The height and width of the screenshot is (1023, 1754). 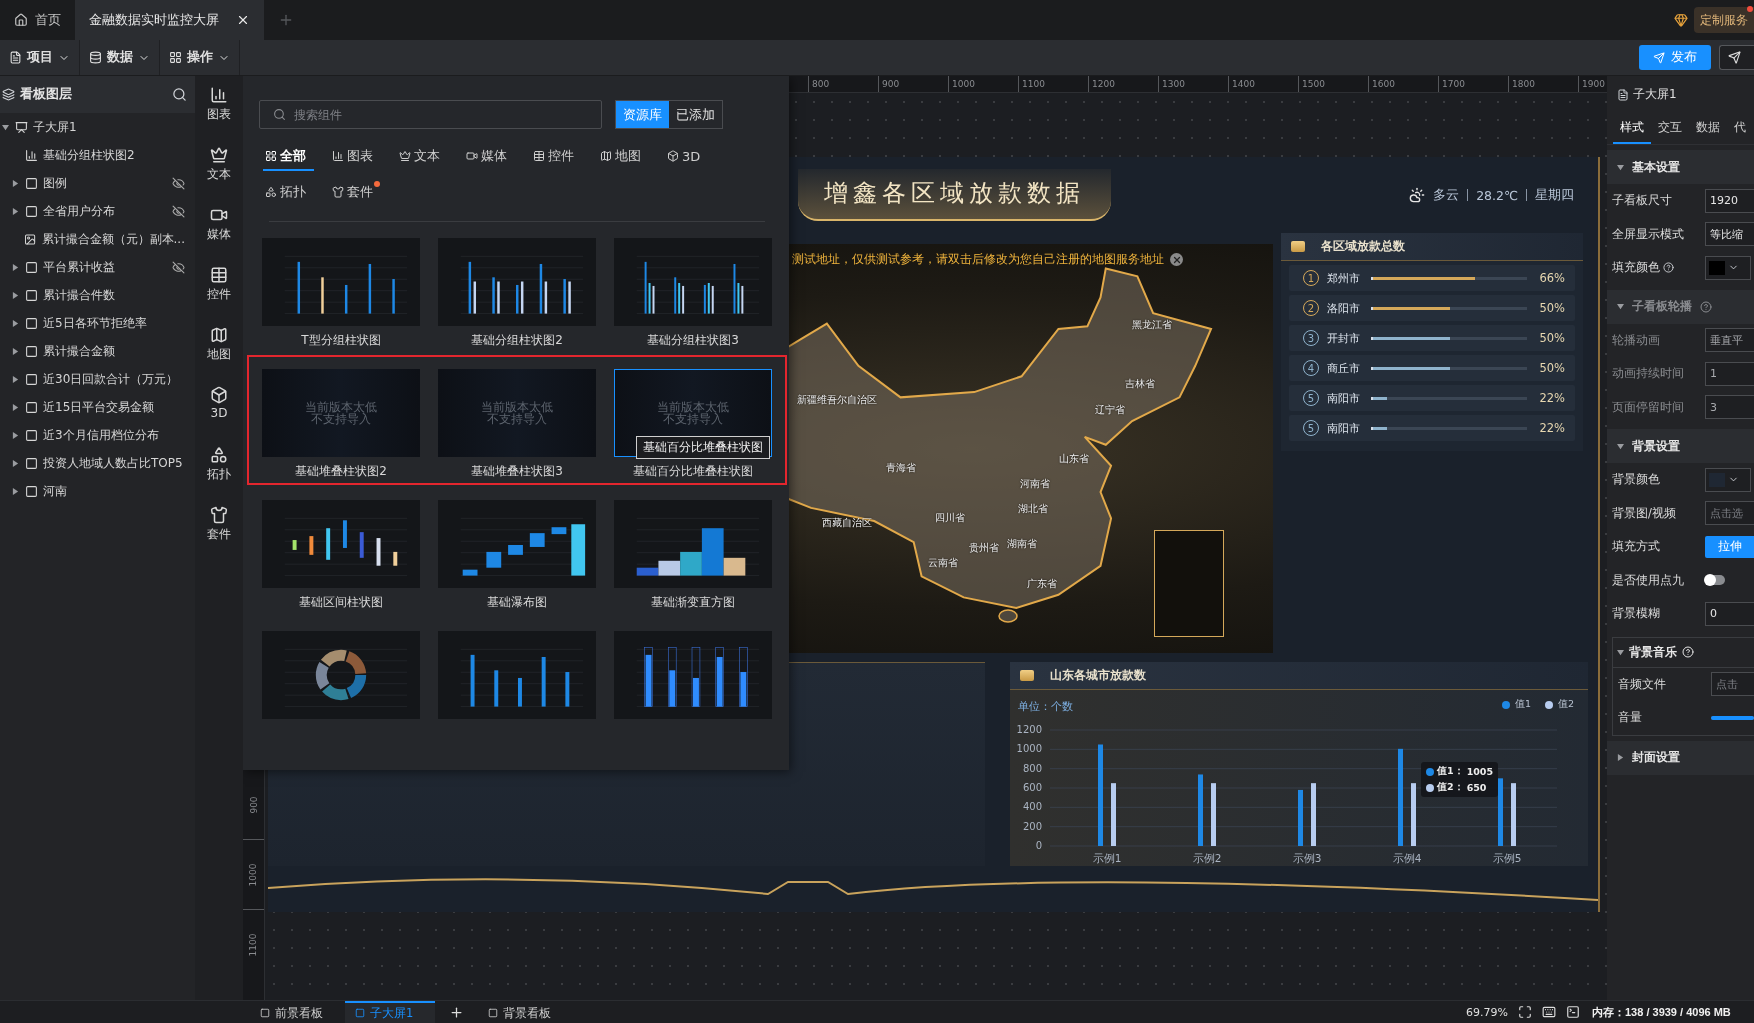 What do you see at coordinates (355, 193) in the screenshot?
I see `category-tab: 套件` at bounding box center [355, 193].